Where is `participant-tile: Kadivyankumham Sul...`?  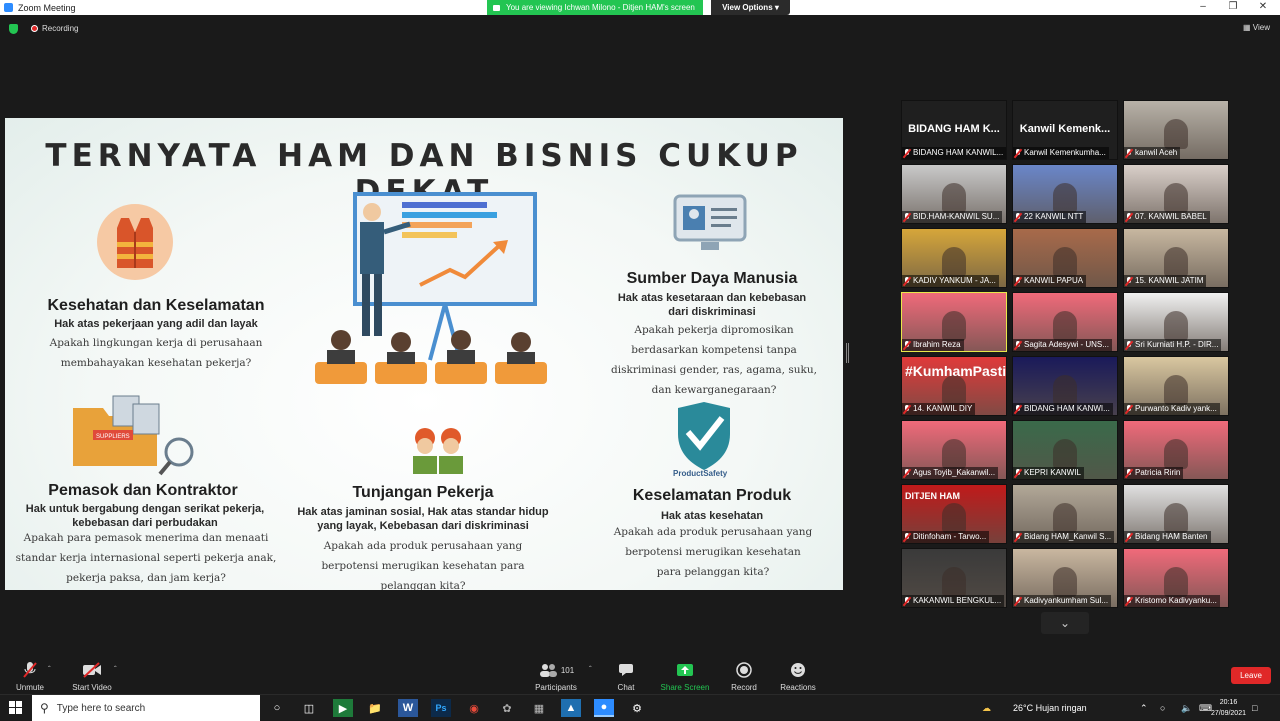 participant-tile: Kadivyankumham Sul... is located at coordinates (1065, 578).